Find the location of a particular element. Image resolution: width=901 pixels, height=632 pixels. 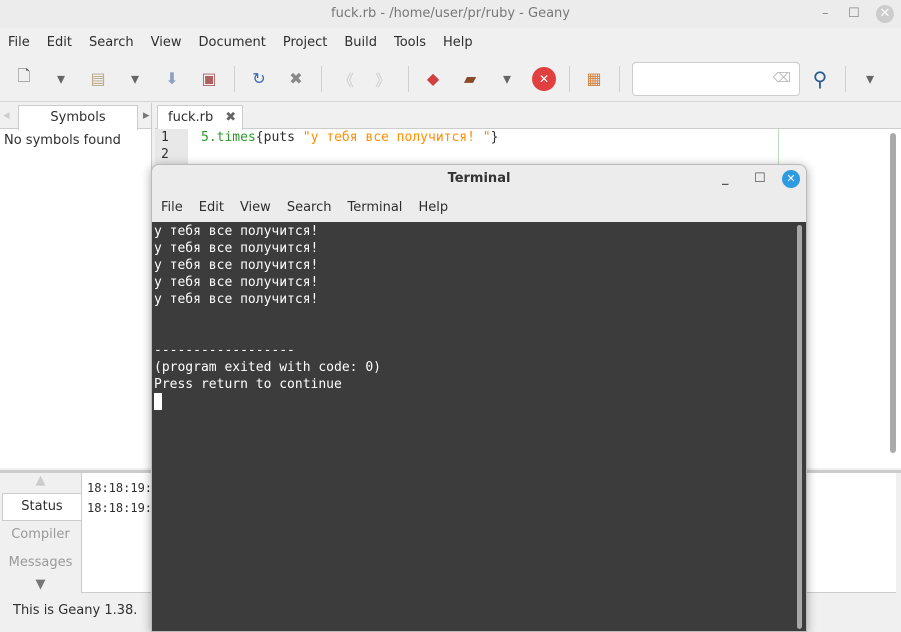

menu-document: Document is located at coordinates (231, 42).